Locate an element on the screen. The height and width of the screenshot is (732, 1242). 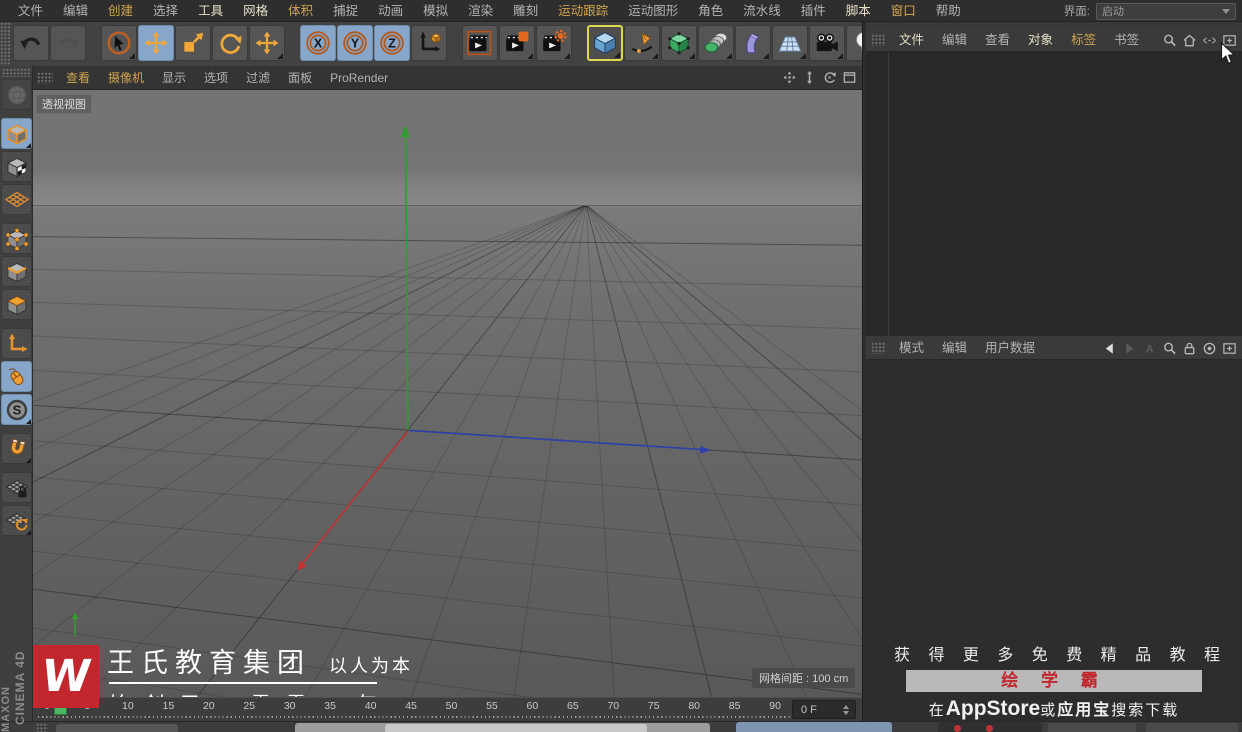
object-manager-grip is located at coordinates (878, 39).